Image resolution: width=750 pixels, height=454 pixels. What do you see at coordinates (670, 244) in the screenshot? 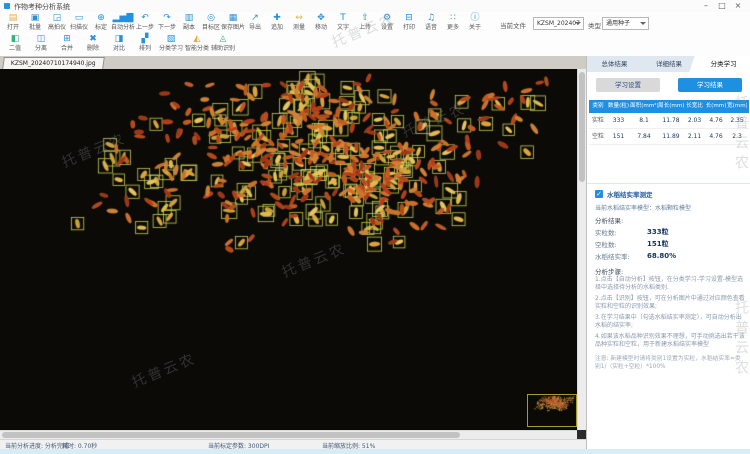
I see `result-row: 空粒数: 151粒` at bounding box center [670, 244].